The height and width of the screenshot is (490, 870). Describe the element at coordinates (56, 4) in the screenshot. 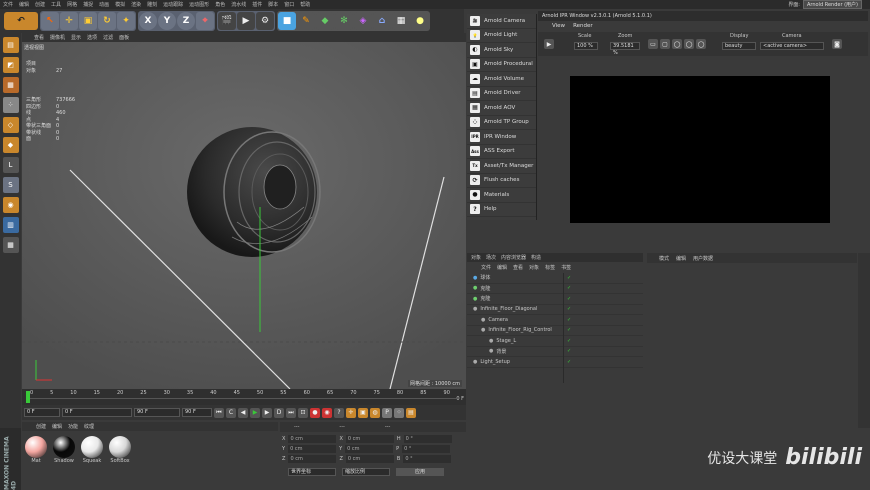

I see `menu-item: 工具` at that location.